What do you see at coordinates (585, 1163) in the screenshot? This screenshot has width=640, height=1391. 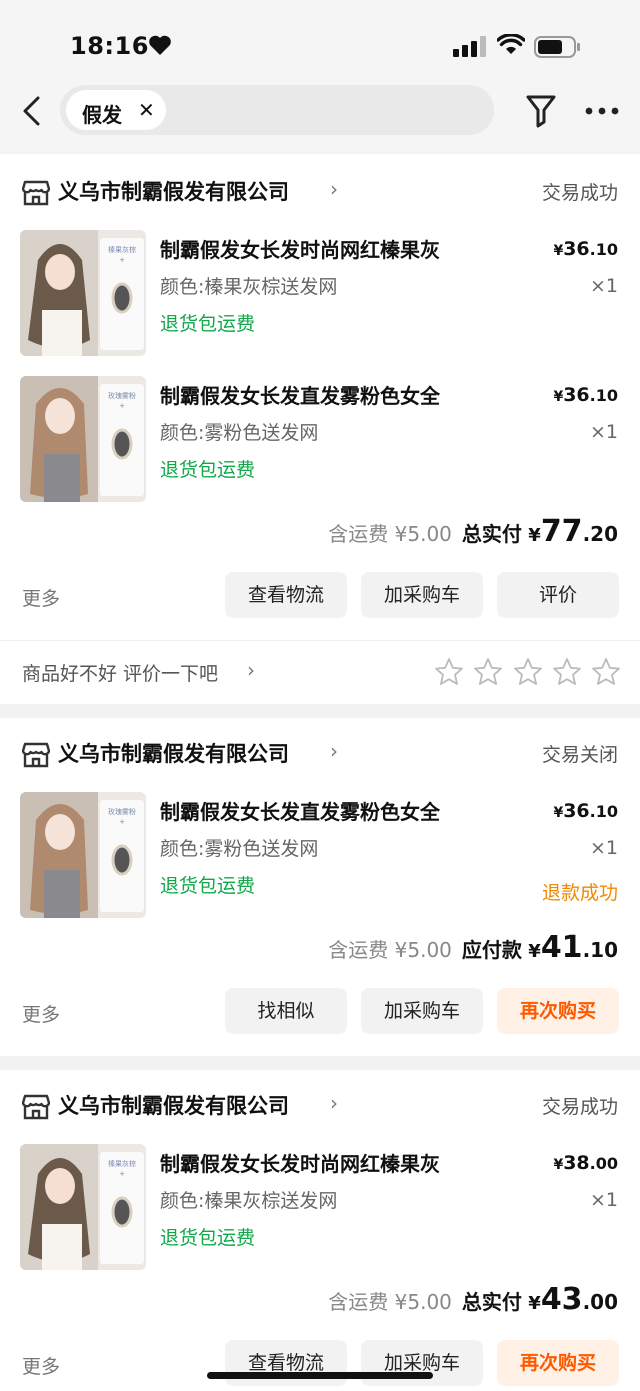 I see `item-price: ¥38.00` at bounding box center [585, 1163].